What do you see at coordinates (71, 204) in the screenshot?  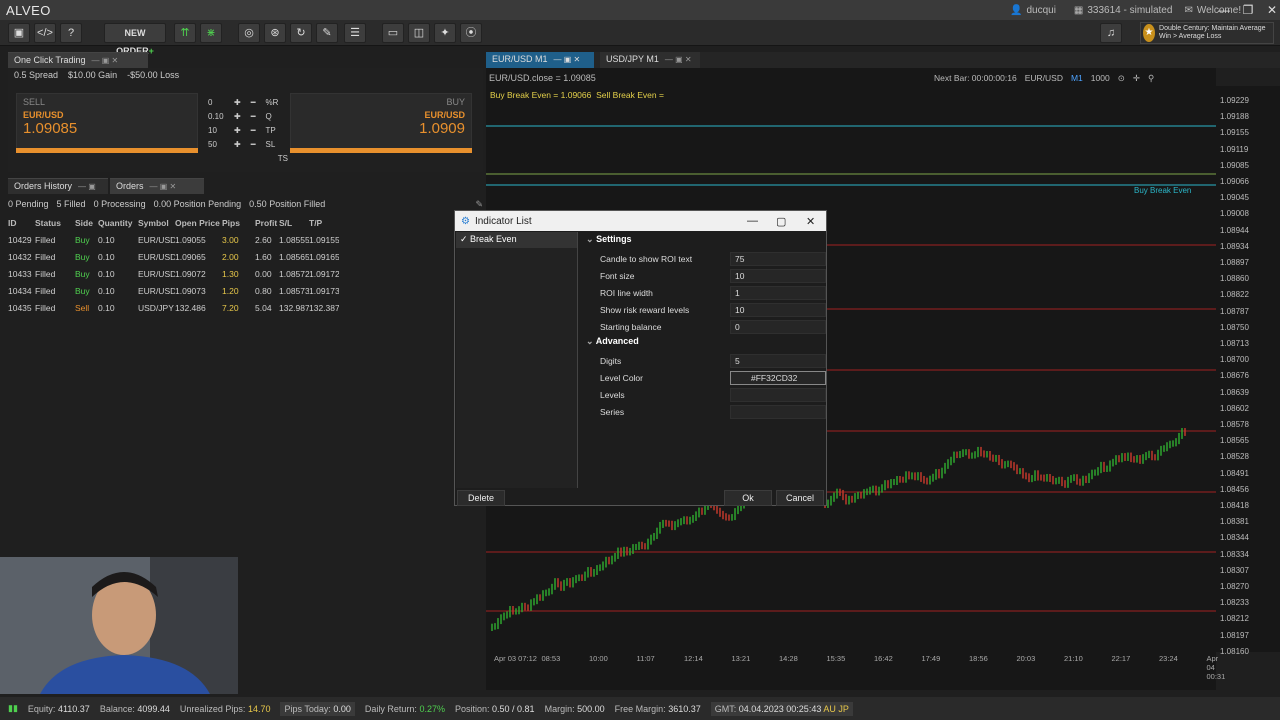 I see `filled-count: 5 Filled` at bounding box center [71, 204].